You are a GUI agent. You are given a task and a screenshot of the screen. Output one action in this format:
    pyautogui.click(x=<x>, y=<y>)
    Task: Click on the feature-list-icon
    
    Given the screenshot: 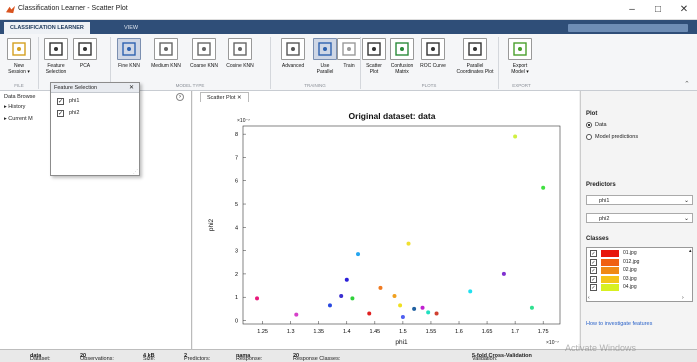 What is the action you would take?
    pyautogui.click(x=56, y=49)
    